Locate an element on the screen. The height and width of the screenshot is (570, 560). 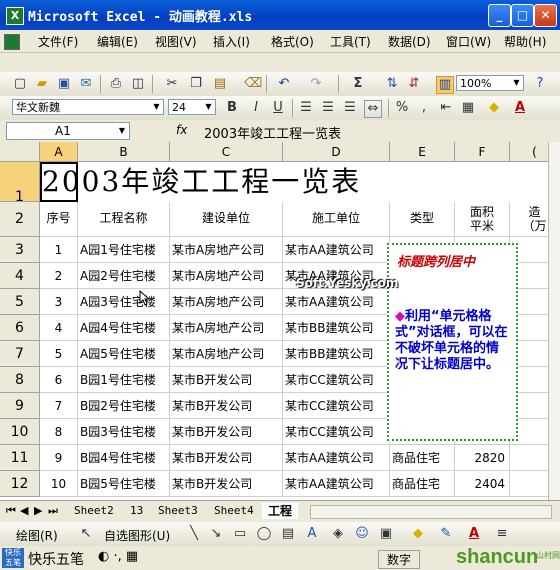
row-header: 4 is located at coordinates (20, 276).